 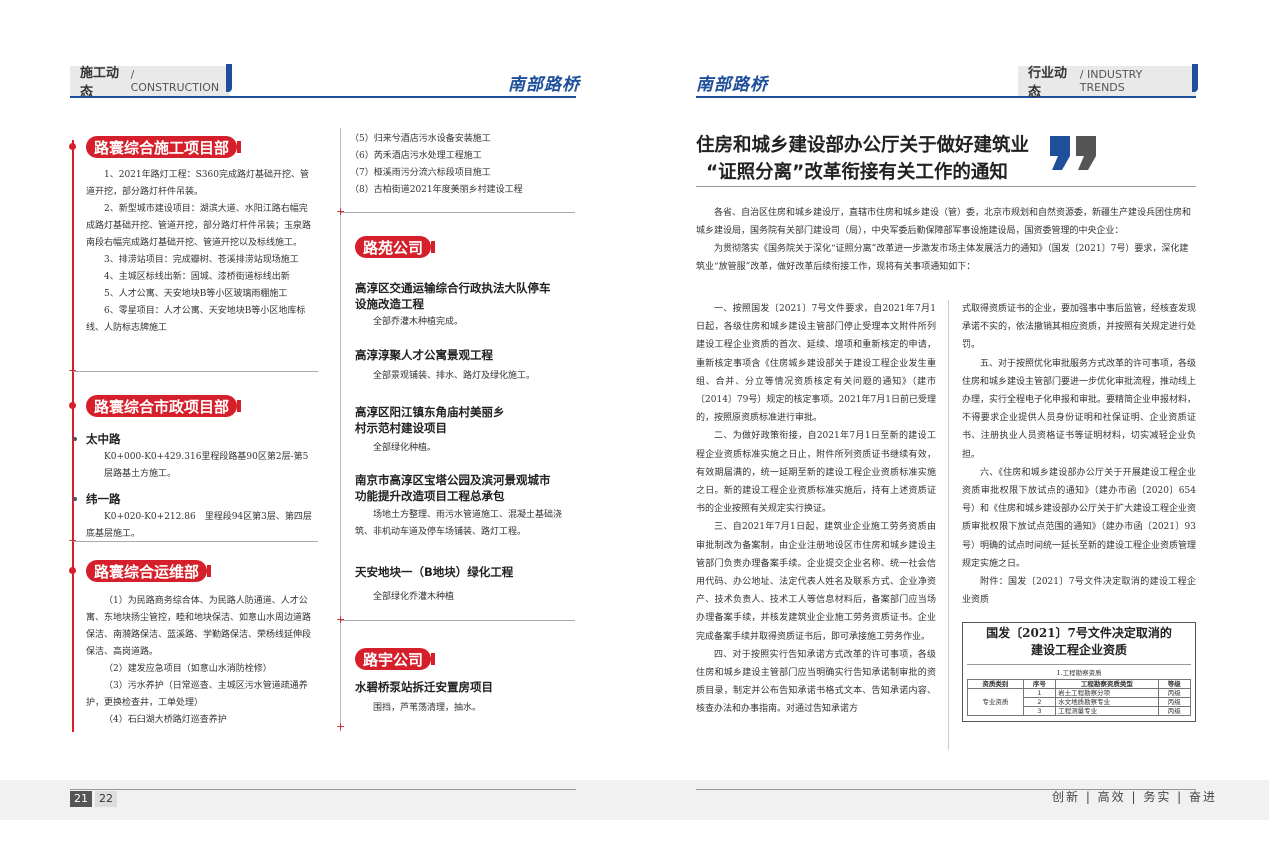 What do you see at coordinates (164, 406) in the screenshot?
I see `sec2-title: 路寰综合市政项目部` at bounding box center [164, 406].